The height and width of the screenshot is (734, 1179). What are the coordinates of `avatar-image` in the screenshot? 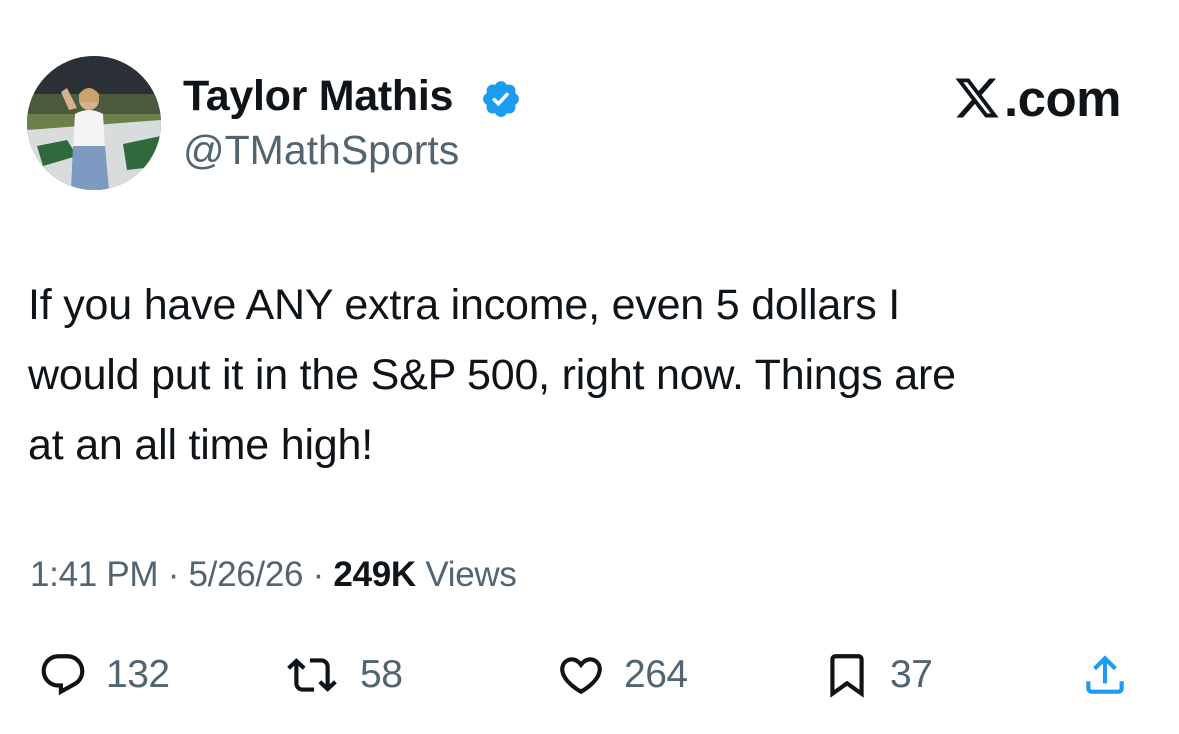 It's located at (94, 123).